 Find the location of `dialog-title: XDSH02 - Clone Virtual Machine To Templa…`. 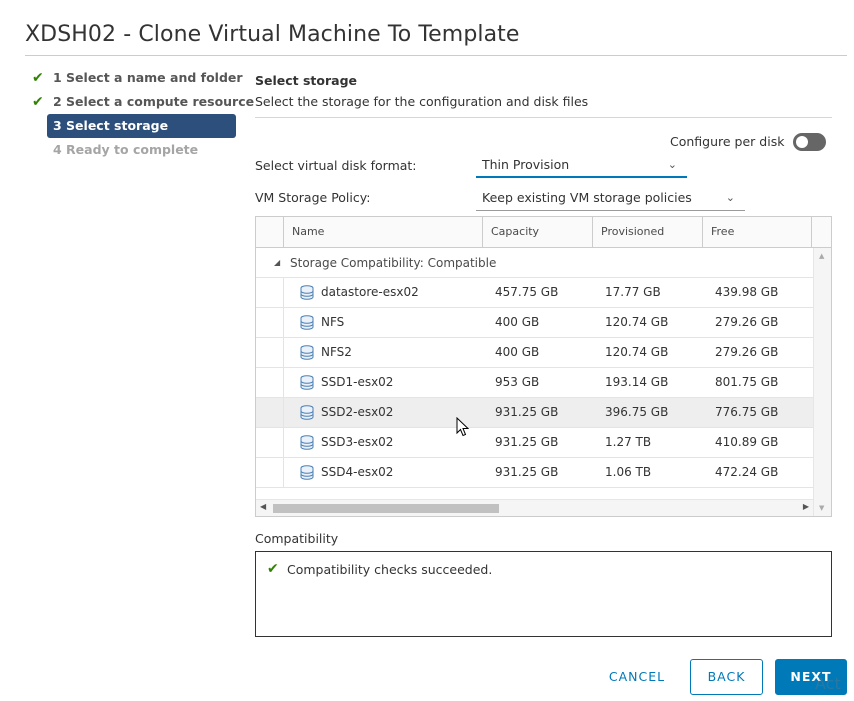

dialog-title: XDSH02 - Clone Virtual Machine To Templa… is located at coordinates (272, 34).